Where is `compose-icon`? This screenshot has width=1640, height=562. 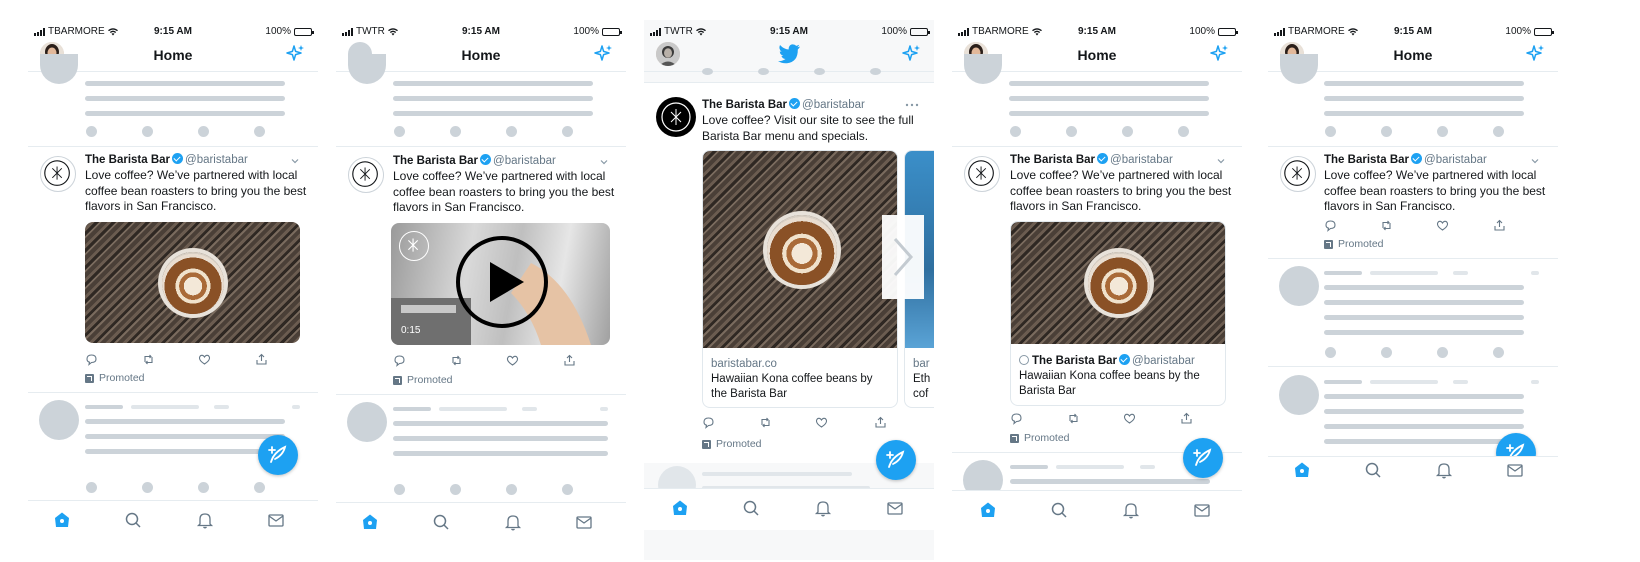
compose-icon is located at coordinates (1202, 457).